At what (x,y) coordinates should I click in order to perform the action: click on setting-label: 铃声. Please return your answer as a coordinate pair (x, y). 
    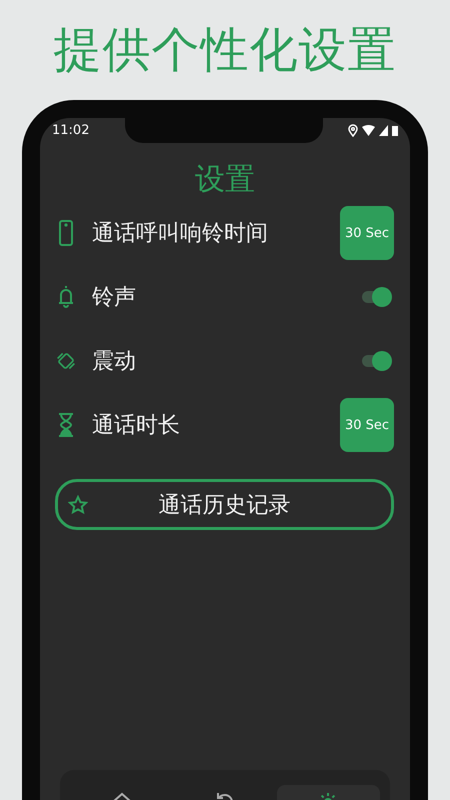
    Looking at the image, I should click on (114, 298).